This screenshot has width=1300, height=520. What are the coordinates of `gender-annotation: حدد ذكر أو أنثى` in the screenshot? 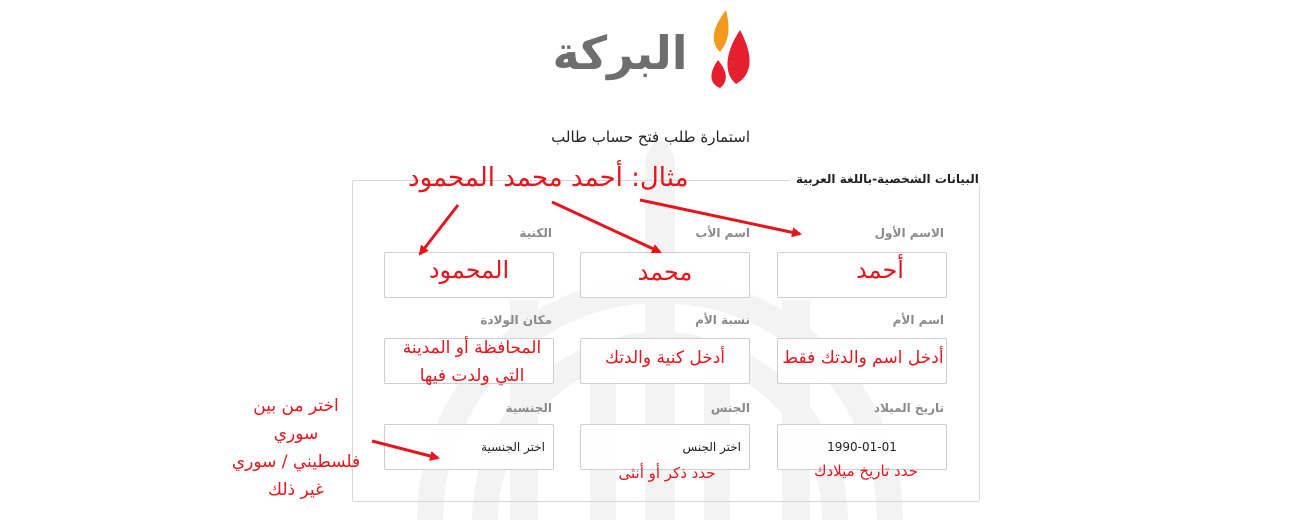 It's located at (667, 473).